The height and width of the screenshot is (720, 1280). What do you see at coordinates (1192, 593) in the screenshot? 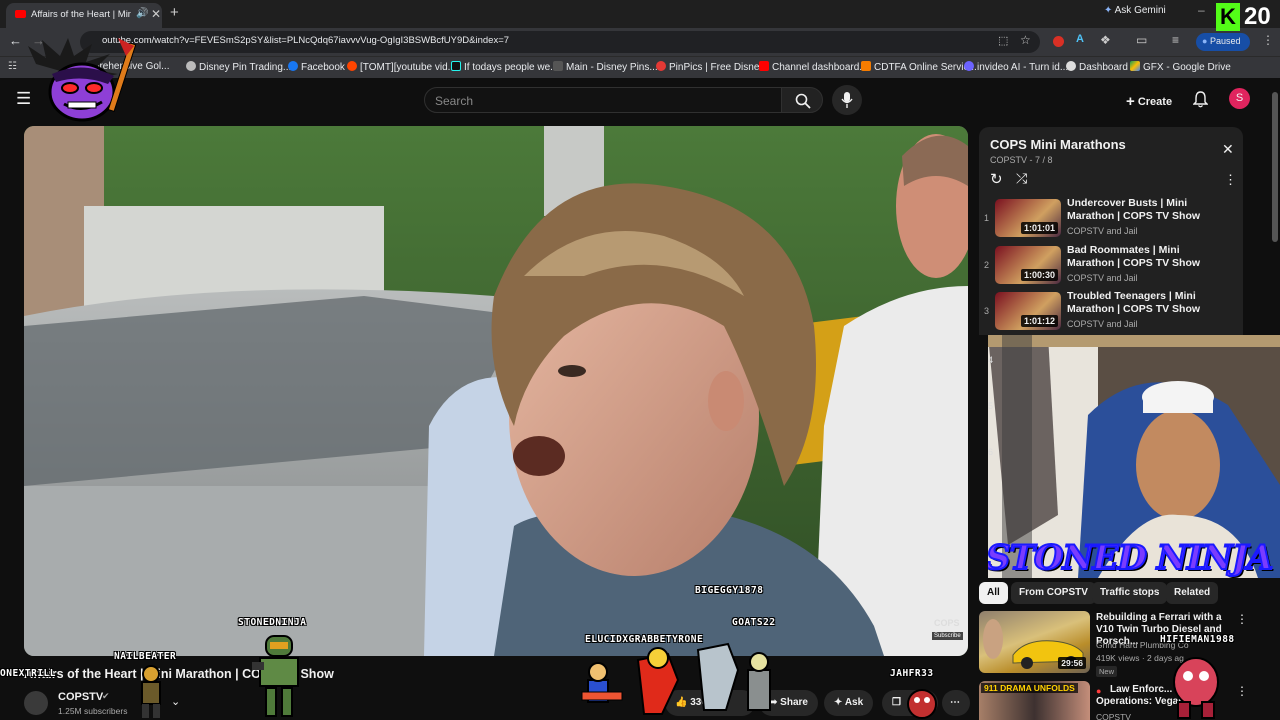
I see `chip-related: Related` at bounding box center [1192, 593].